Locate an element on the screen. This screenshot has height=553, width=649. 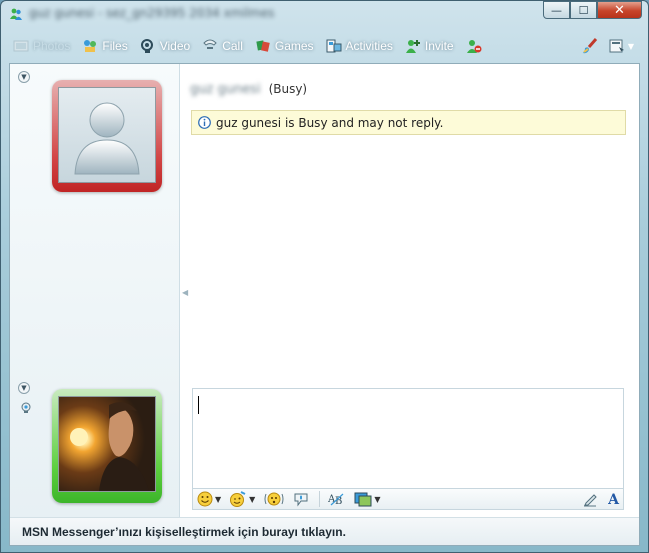
voice-clip-button is located at coordinates (301, 499).